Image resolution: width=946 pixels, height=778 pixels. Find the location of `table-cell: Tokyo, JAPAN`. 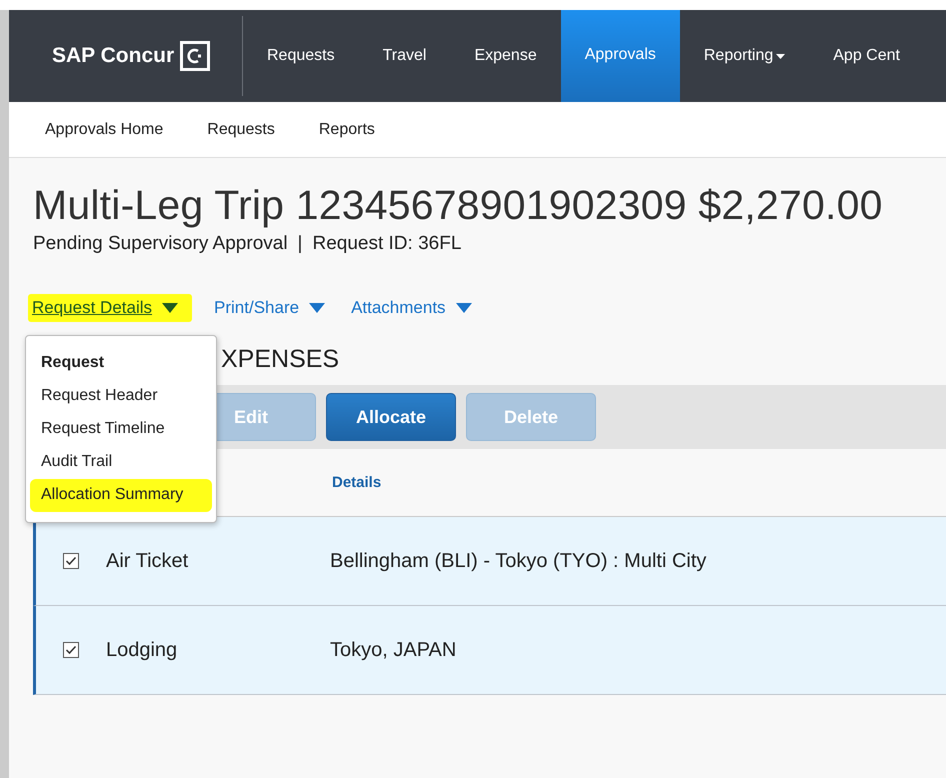

table-cell: Tokyo, JAPAN is located at coordinates (393, 650).